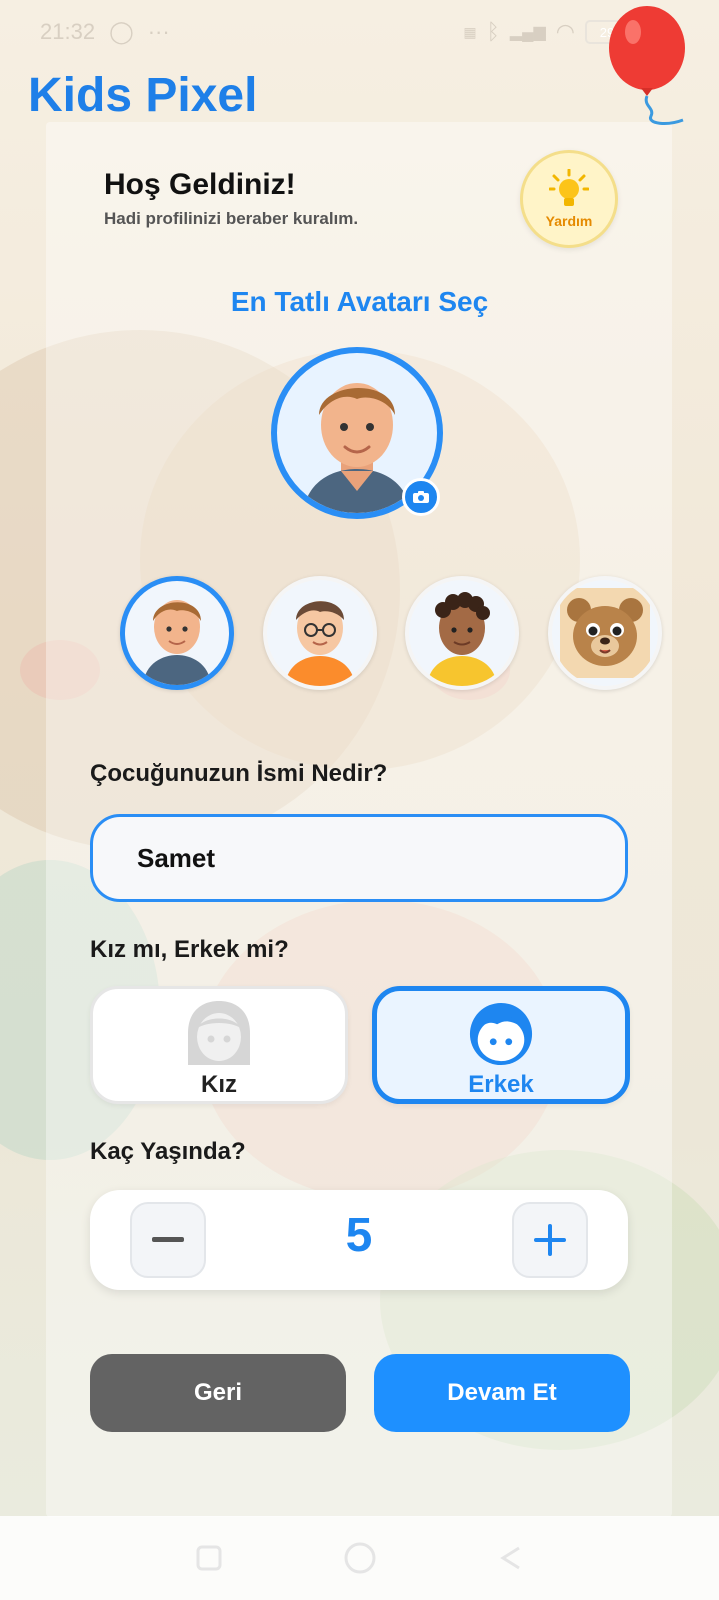 The image size is (719, 1600). I want to click on gender-option-boy: Erkek, so click(501, 1045).